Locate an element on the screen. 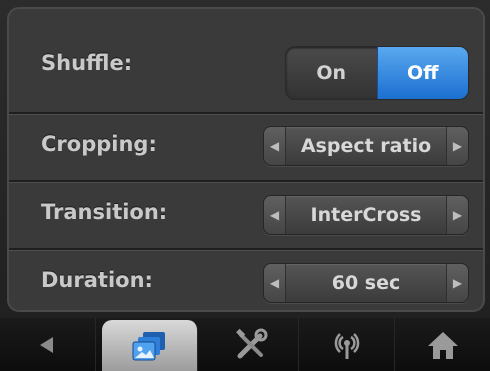 Image resolution: width=490 pixels, height=371 pixels. duration-value: 60 sec is located at coordinates (366, 283).